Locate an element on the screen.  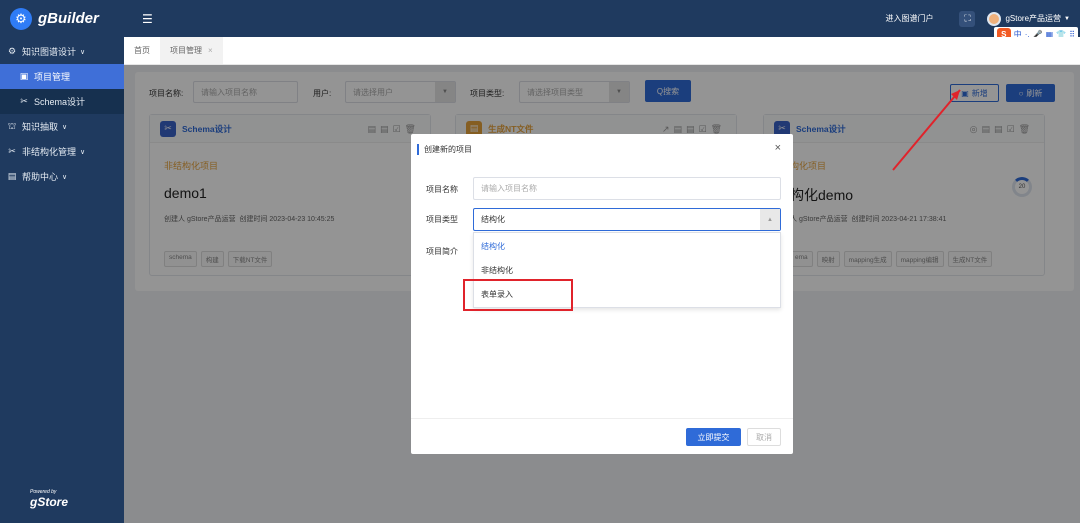
project-name-label: 项目名称 is located at coordinates (442, 189).